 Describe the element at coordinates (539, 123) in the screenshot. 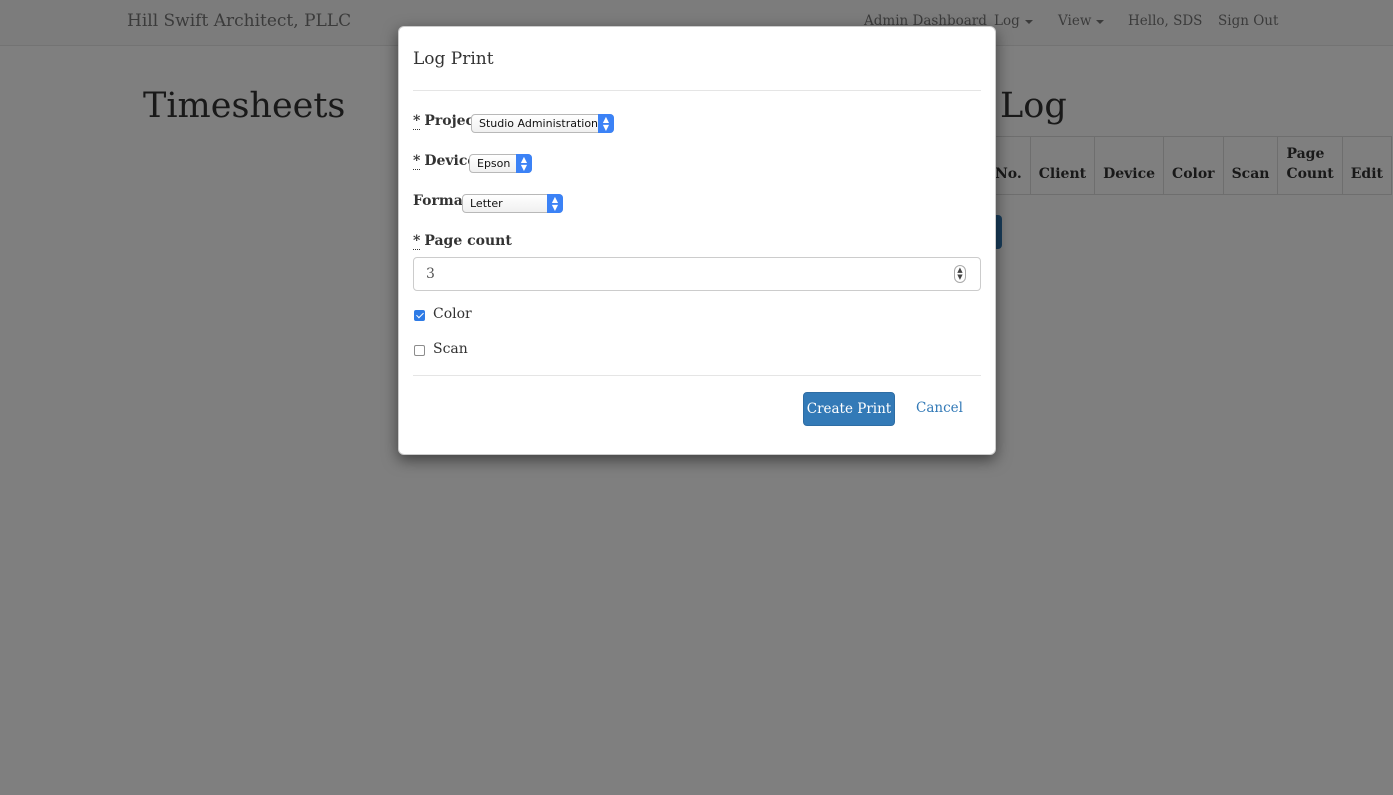

I see `project-select-value: Studio Administration` at that location.